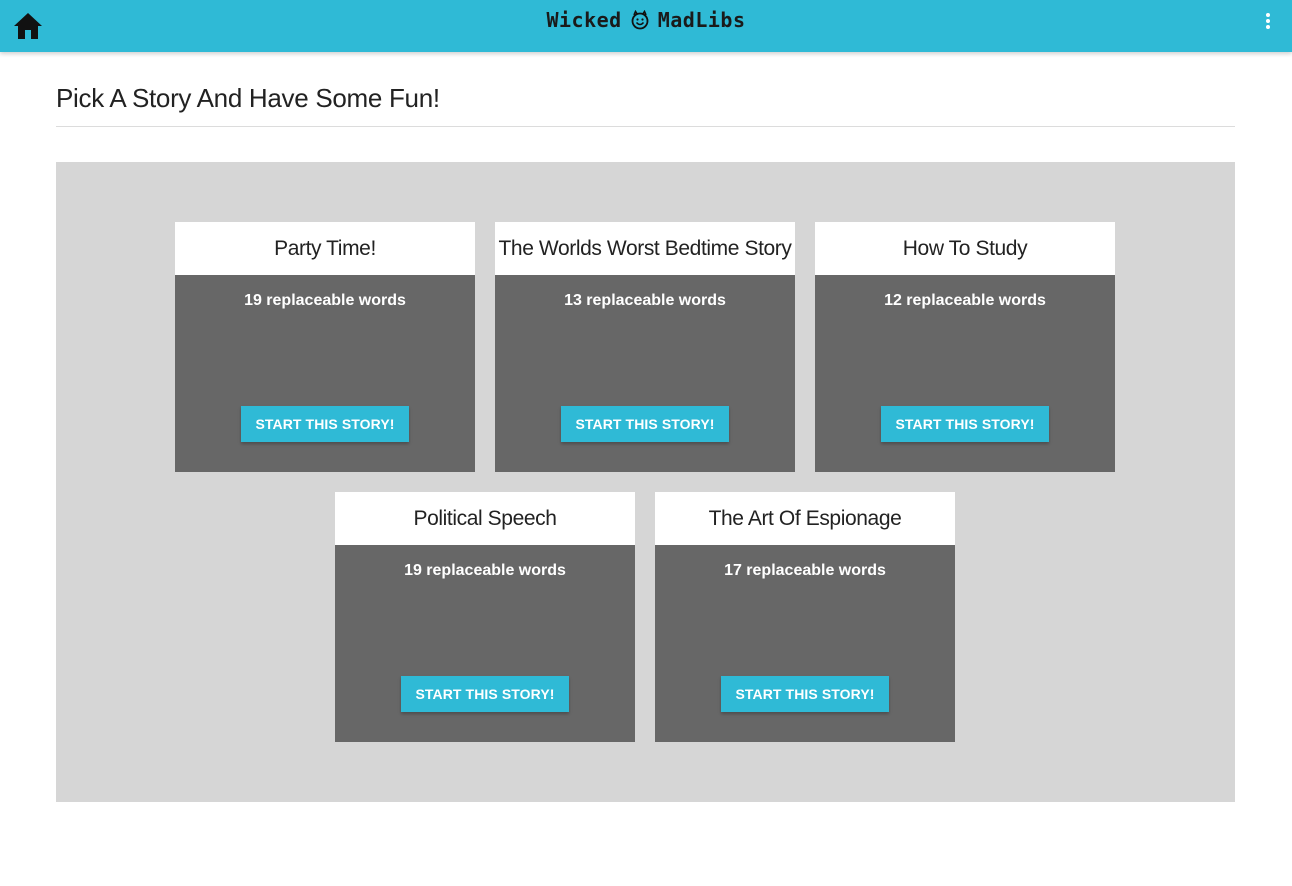 This screenshot has height=886, width=1292. I want to click on story-title: How To Study, so click(965, 248).